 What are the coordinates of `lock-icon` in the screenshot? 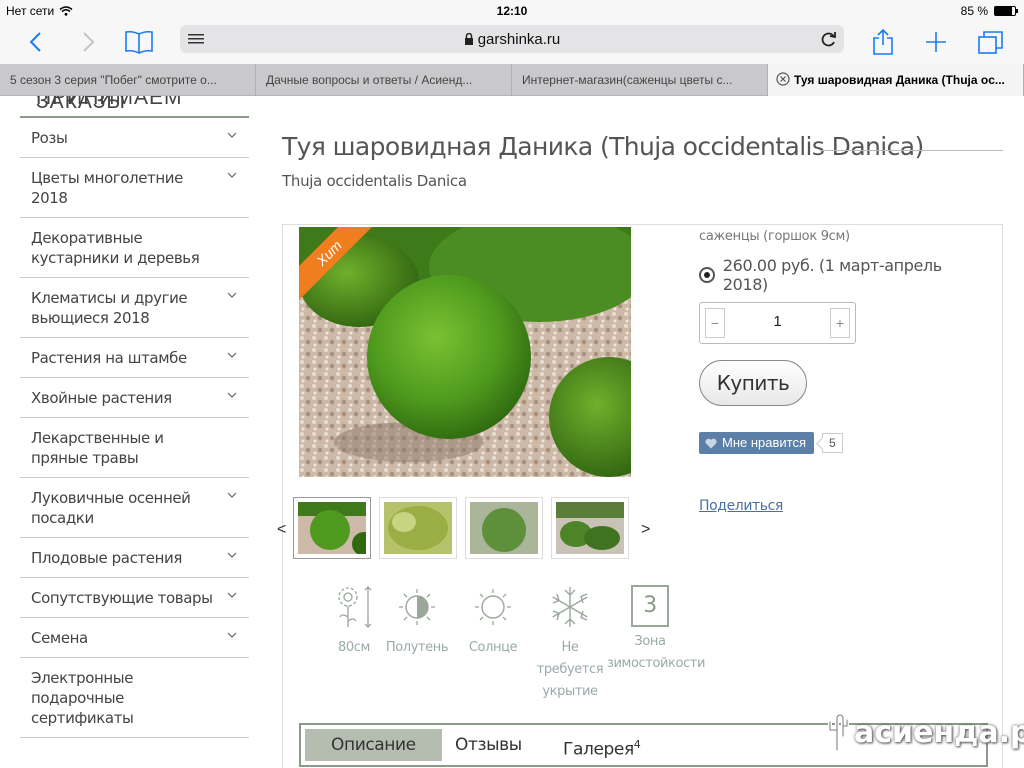 It's located at (468, 38).